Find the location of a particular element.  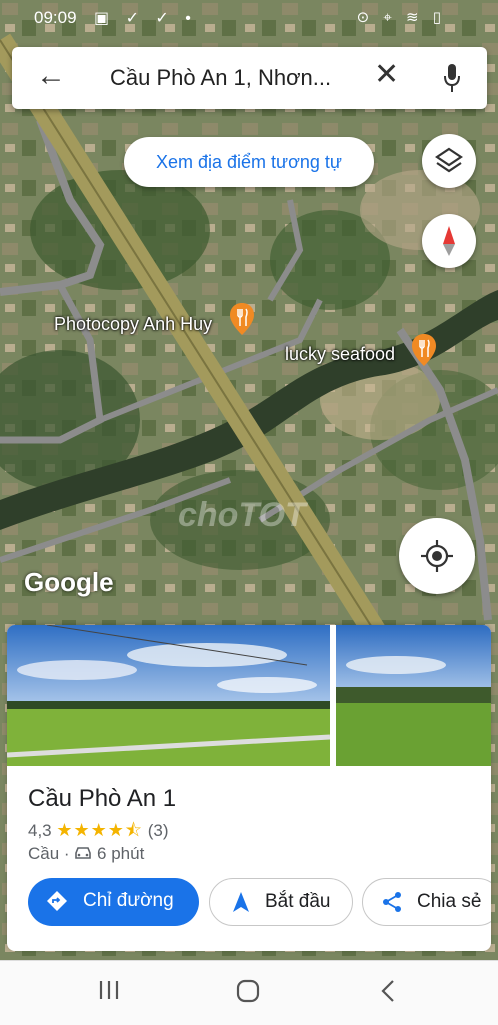

search-bar: ← Cầu Phò An 1, Nhơn... ✕ is located at coordinates (249, 78).